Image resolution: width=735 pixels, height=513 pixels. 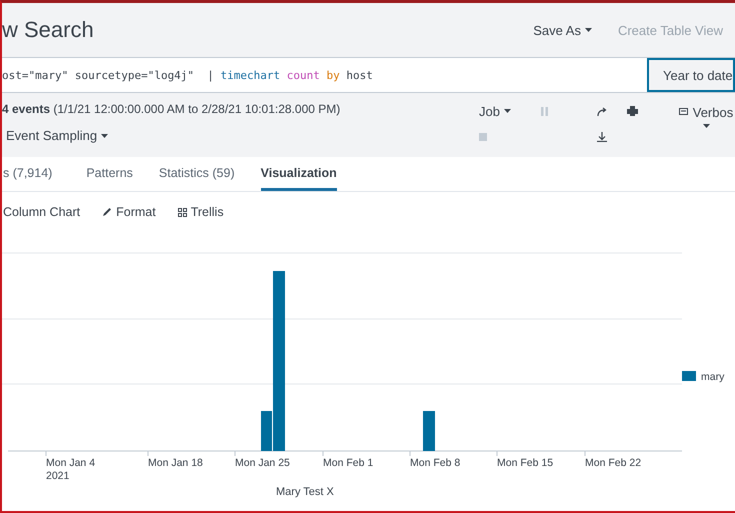 What do you see at coordinates (107, 212) in the screenshot?
I see `pencil-icon` at bounding box center [107, 212].